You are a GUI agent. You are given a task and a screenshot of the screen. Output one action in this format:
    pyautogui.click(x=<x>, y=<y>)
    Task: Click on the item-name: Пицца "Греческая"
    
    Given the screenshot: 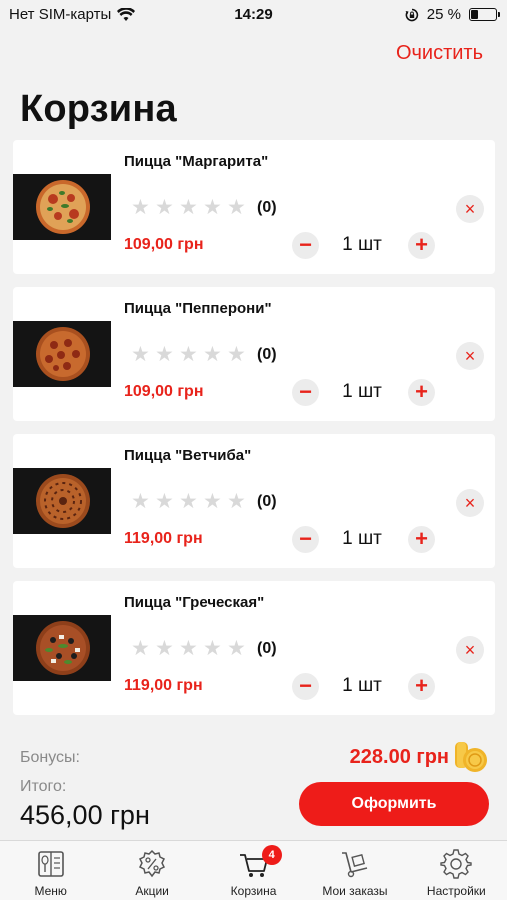 What is the action you would take?
    pyautogui.click(x=194, y=602)
    